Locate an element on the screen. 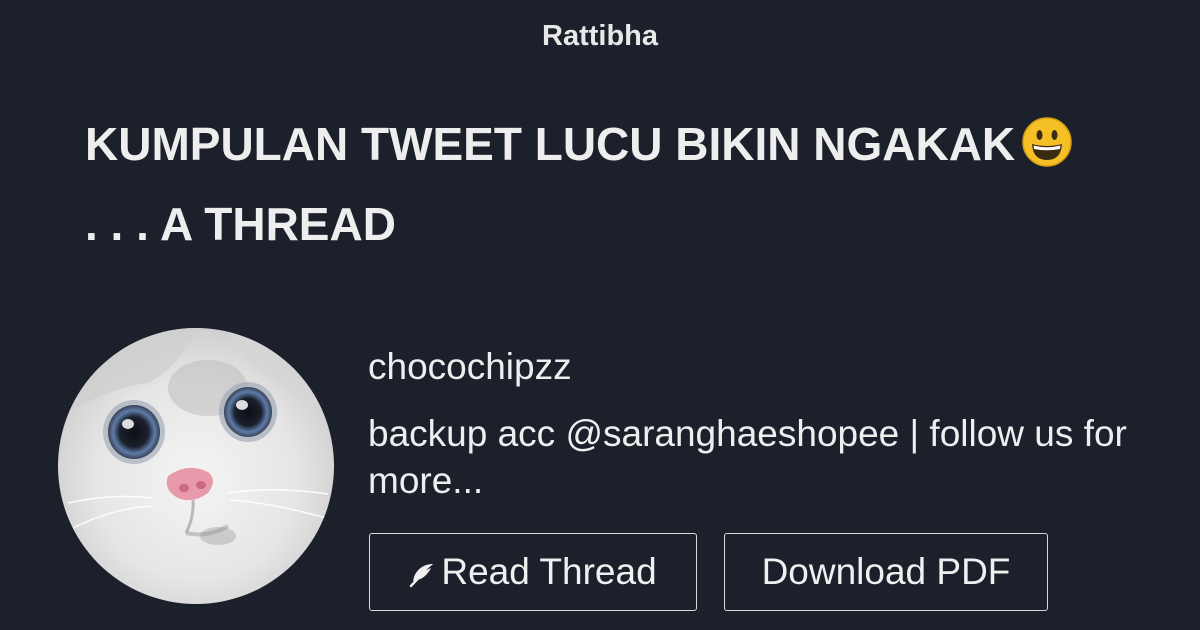 Image resolution: width=1200 pixels, height=630 pixels. feather-icon is located at coordinates (422, 575).